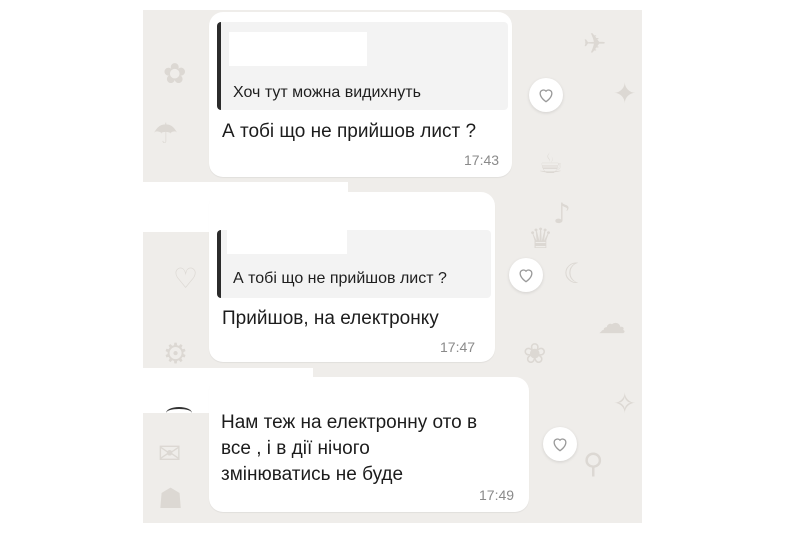  I want to click on palm-doodle-icon: ✿, so click(175, 73).